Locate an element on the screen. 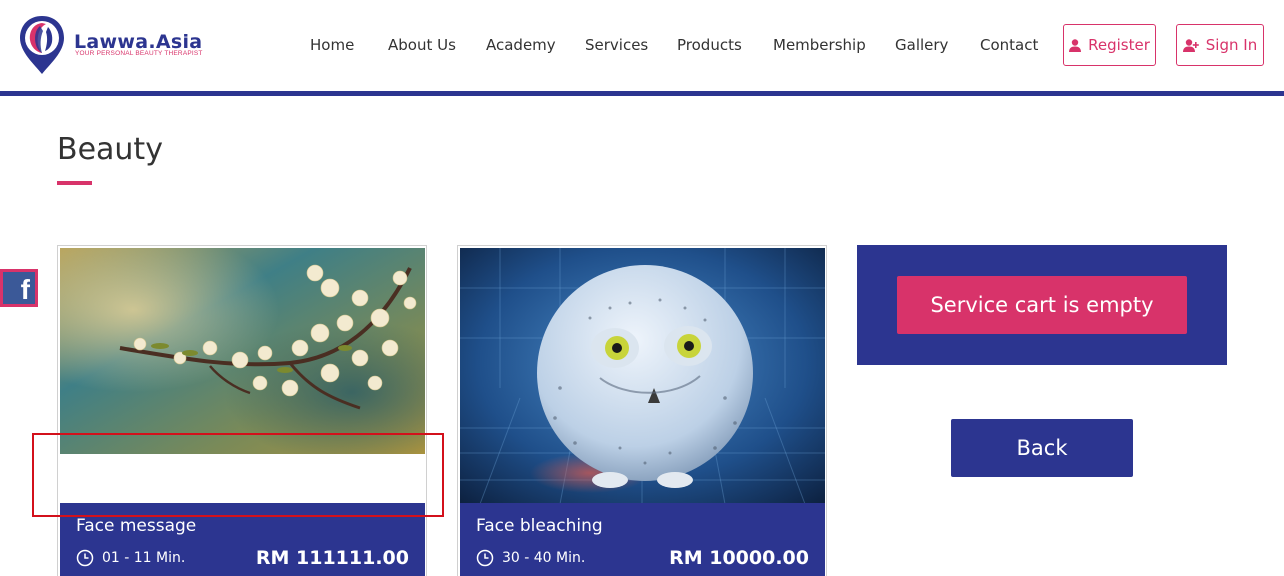 Image resolution: width=1284 pixels, height=576 pixels. page-title: Beauty is located at coordinates (110, 149).